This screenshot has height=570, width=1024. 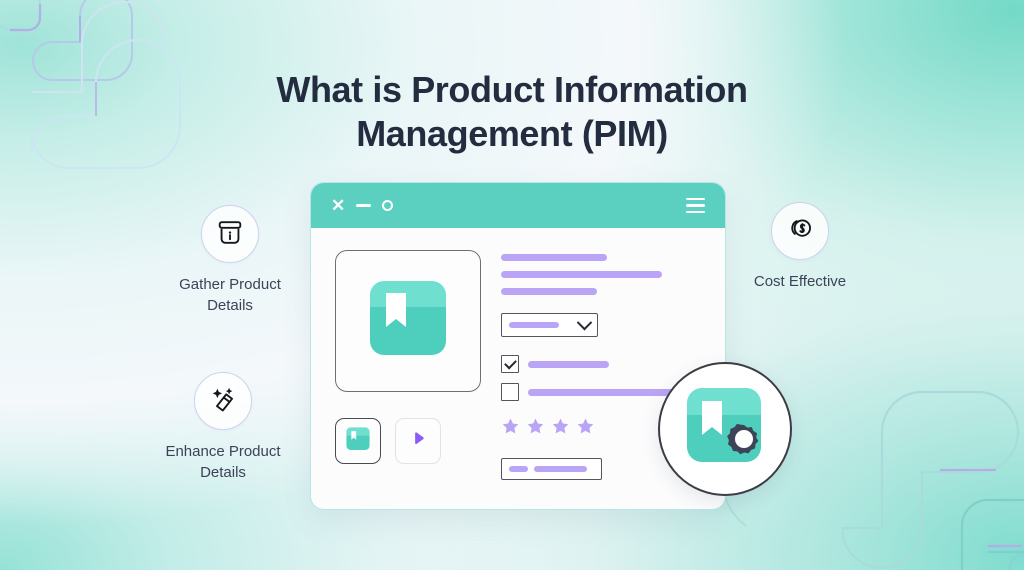 I want to click on feature-label-gather: Gather Product Details, so click(x=230, y=295).